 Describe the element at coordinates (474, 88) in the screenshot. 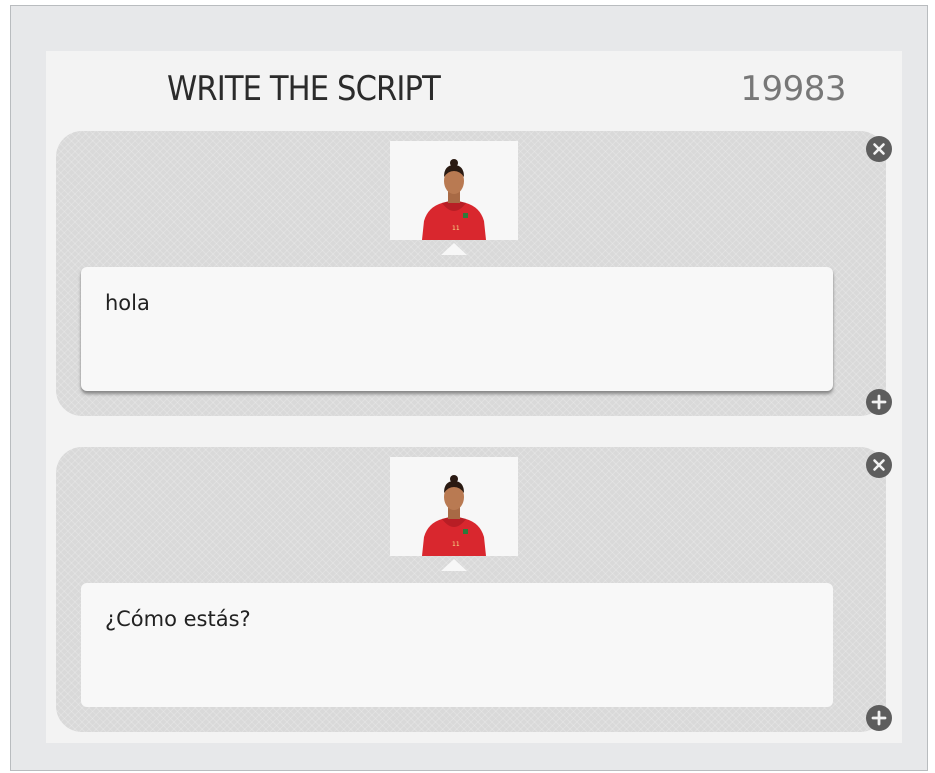

I see `header: WRITE THE SCRIPT 19983` at that location.